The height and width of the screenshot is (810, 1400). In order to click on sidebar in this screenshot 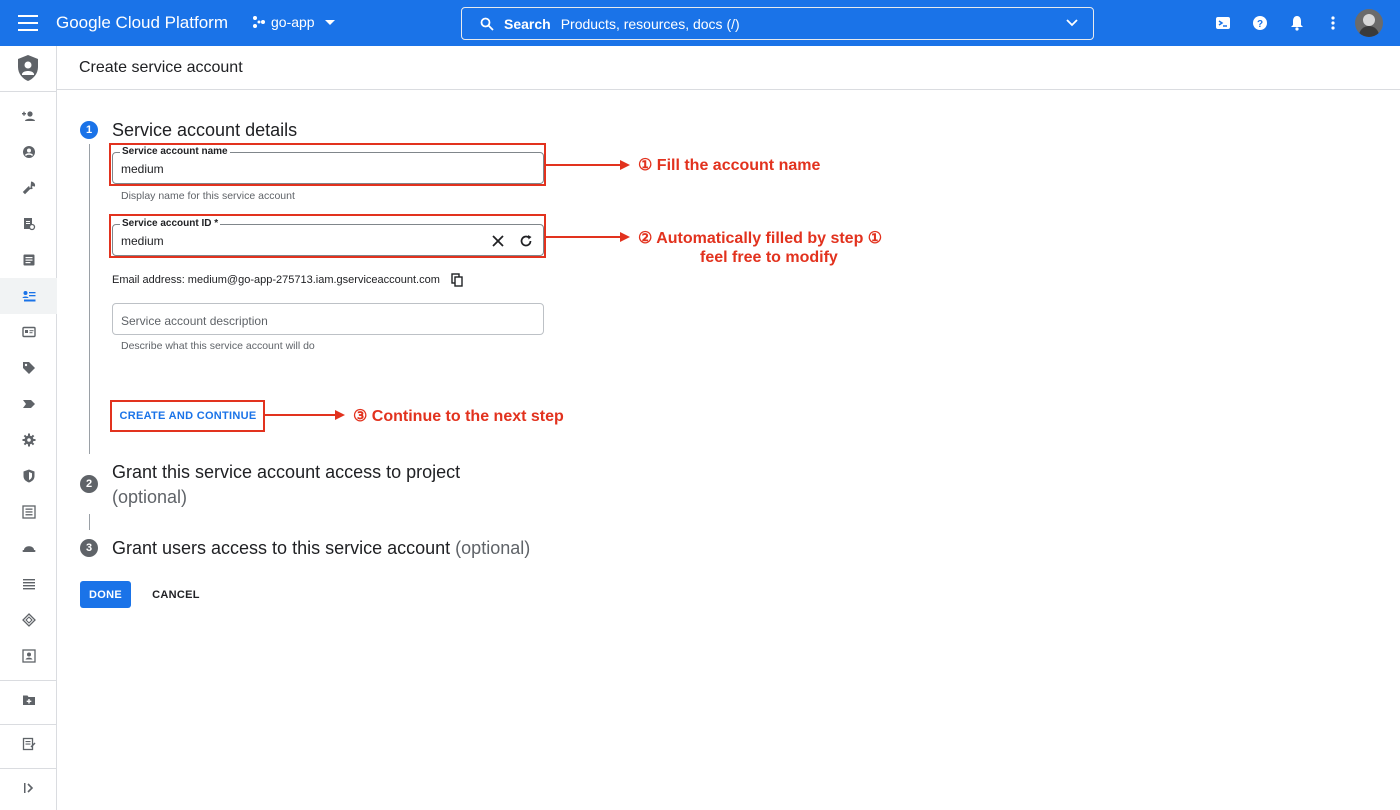, I will do `click(28, 428)`.